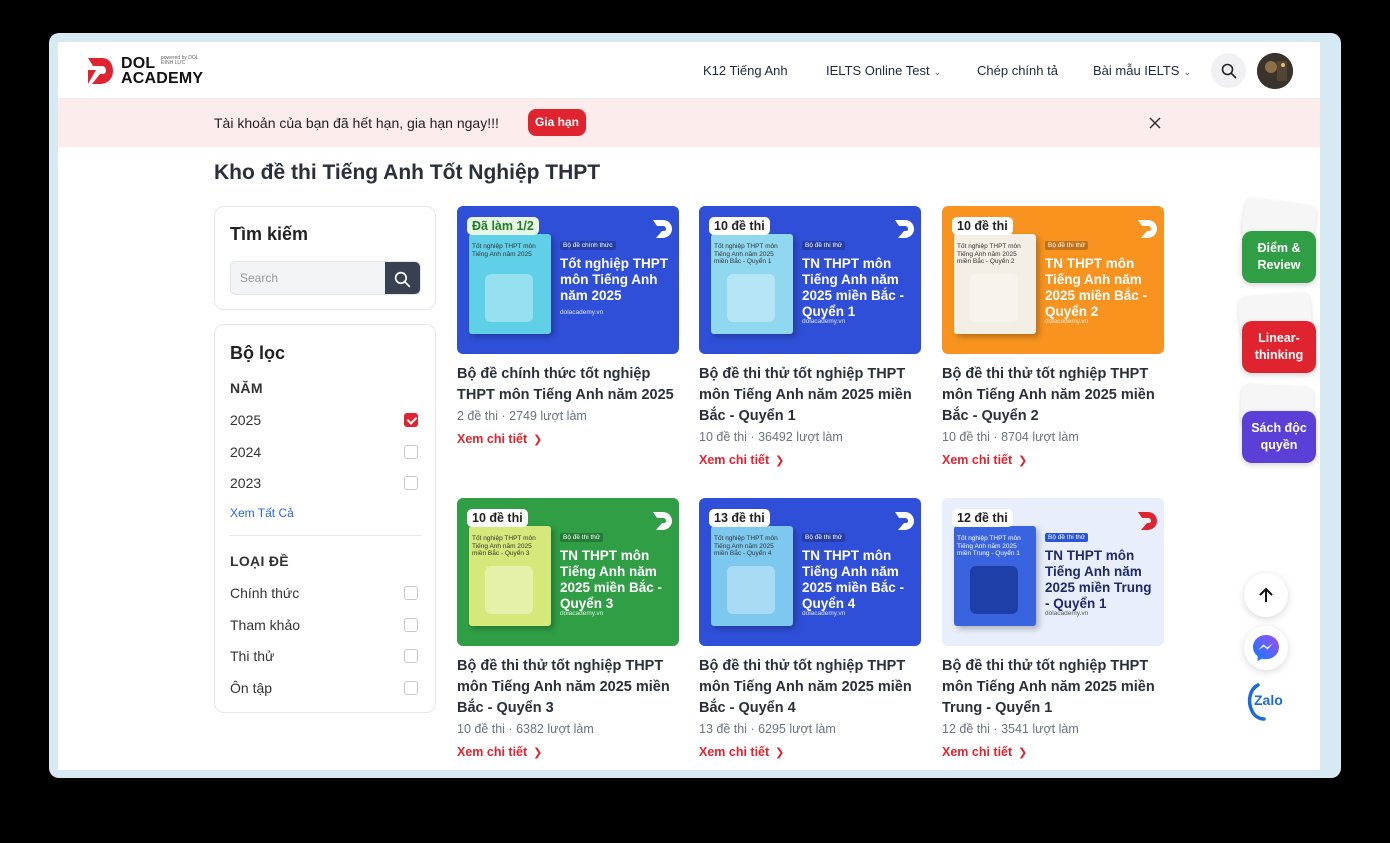 This screenshot has height=843, width=1390. What do you see at coordinates (246, 420) in the screenshot?
I see `filter-option-label: 2025` at bounding box center [246, 420].